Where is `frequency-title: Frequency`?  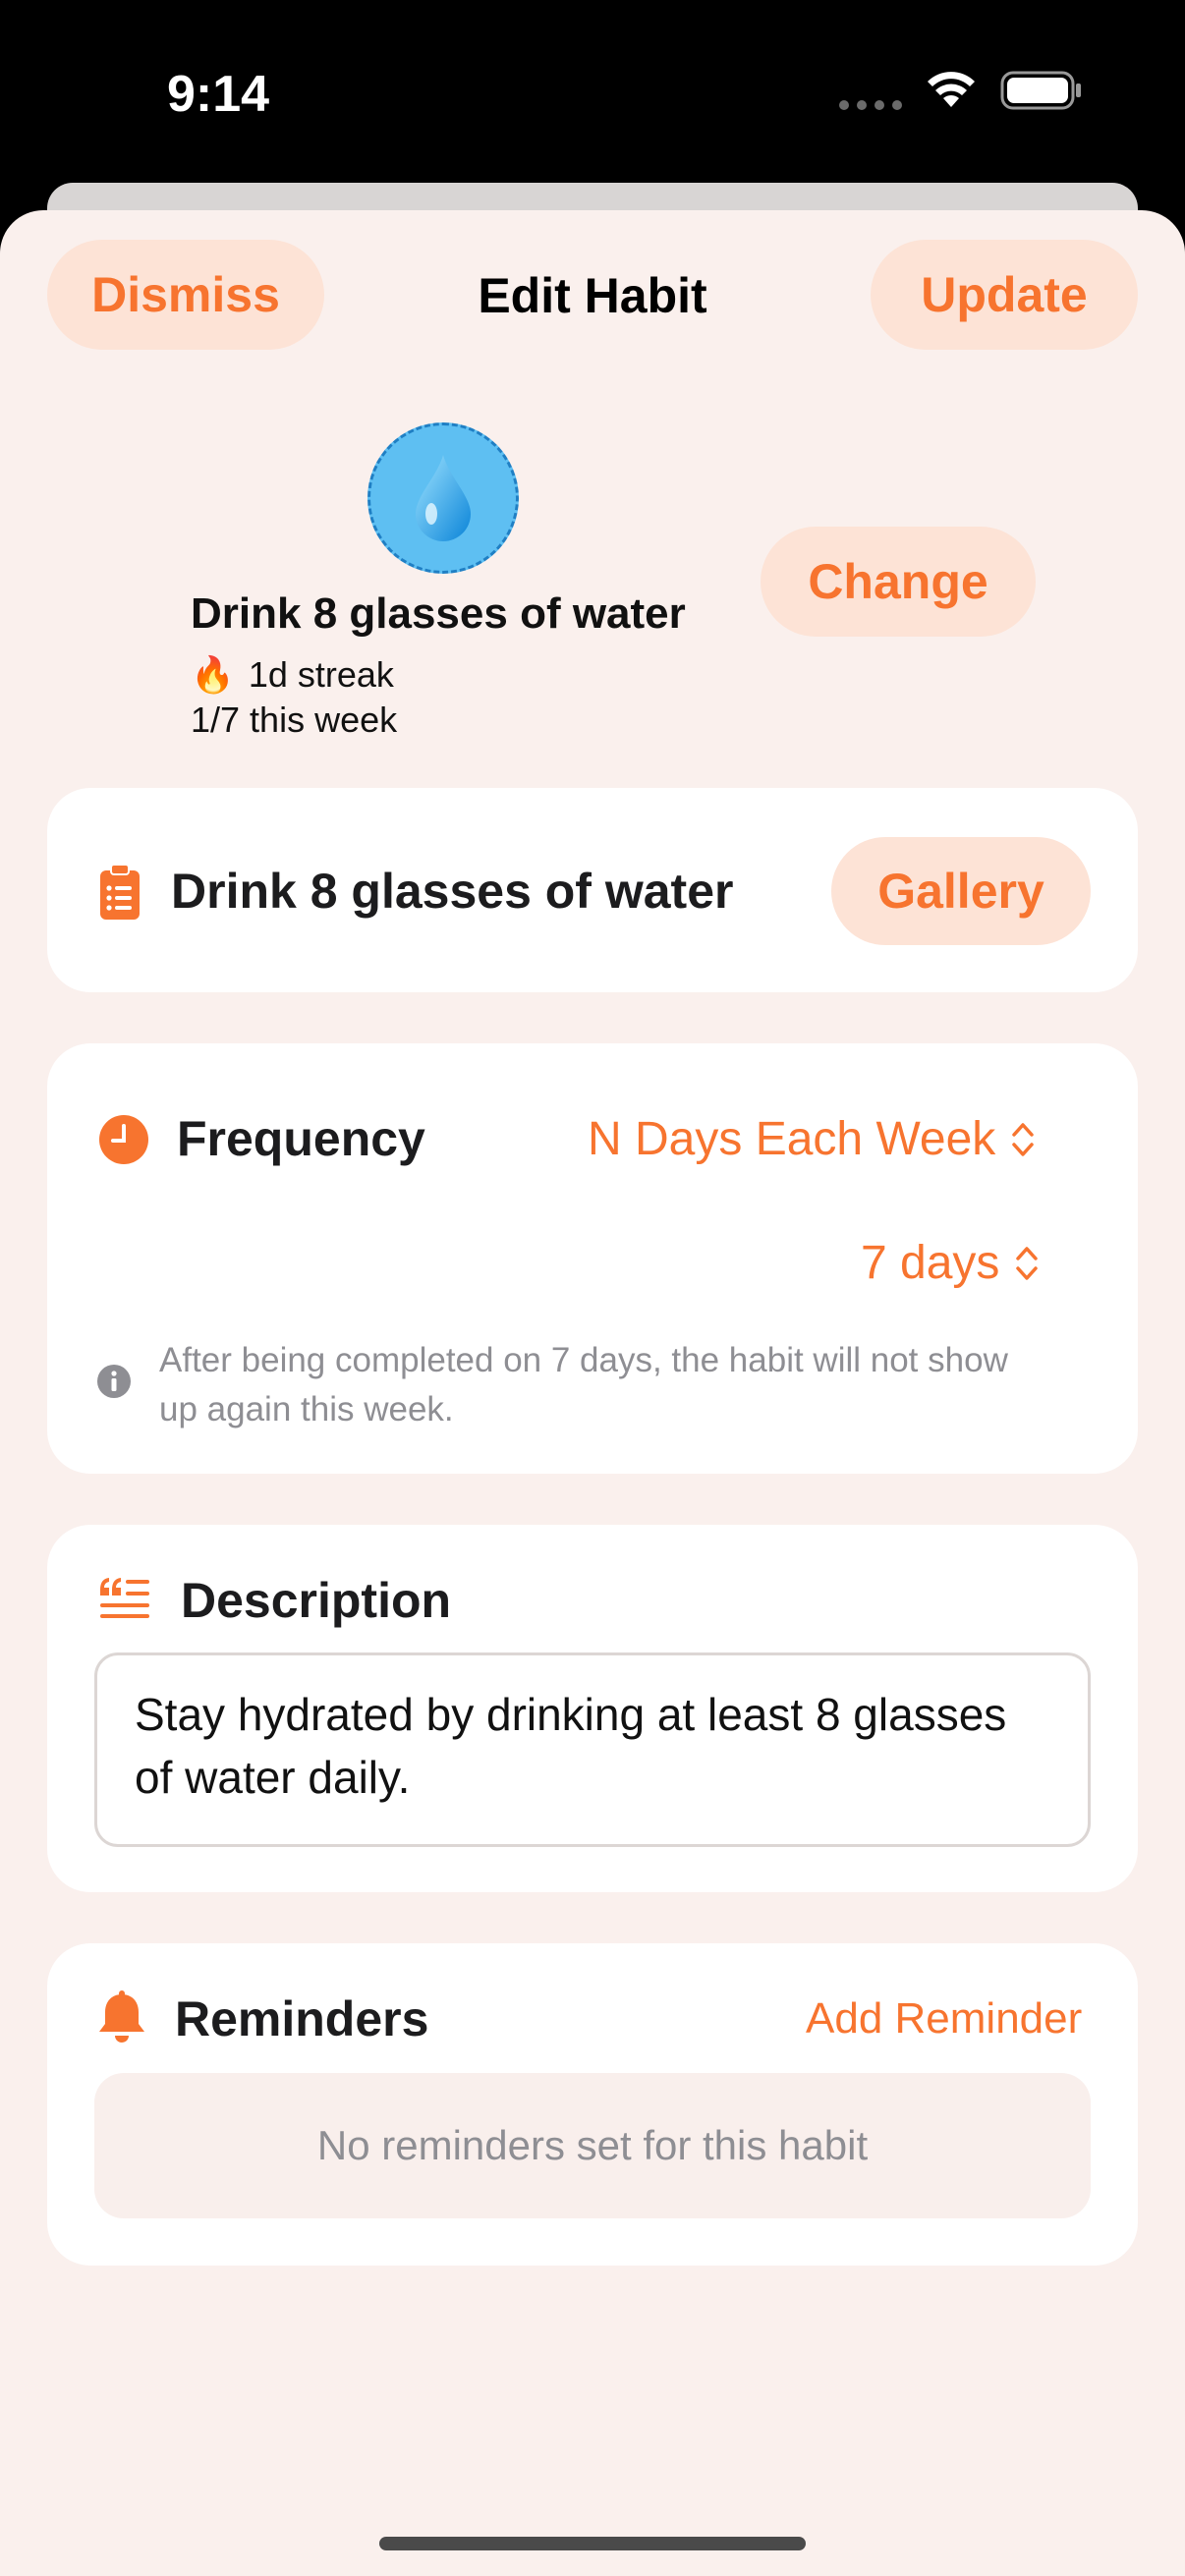
frequency-title: Frequency is located at coordinates (301, 1138).